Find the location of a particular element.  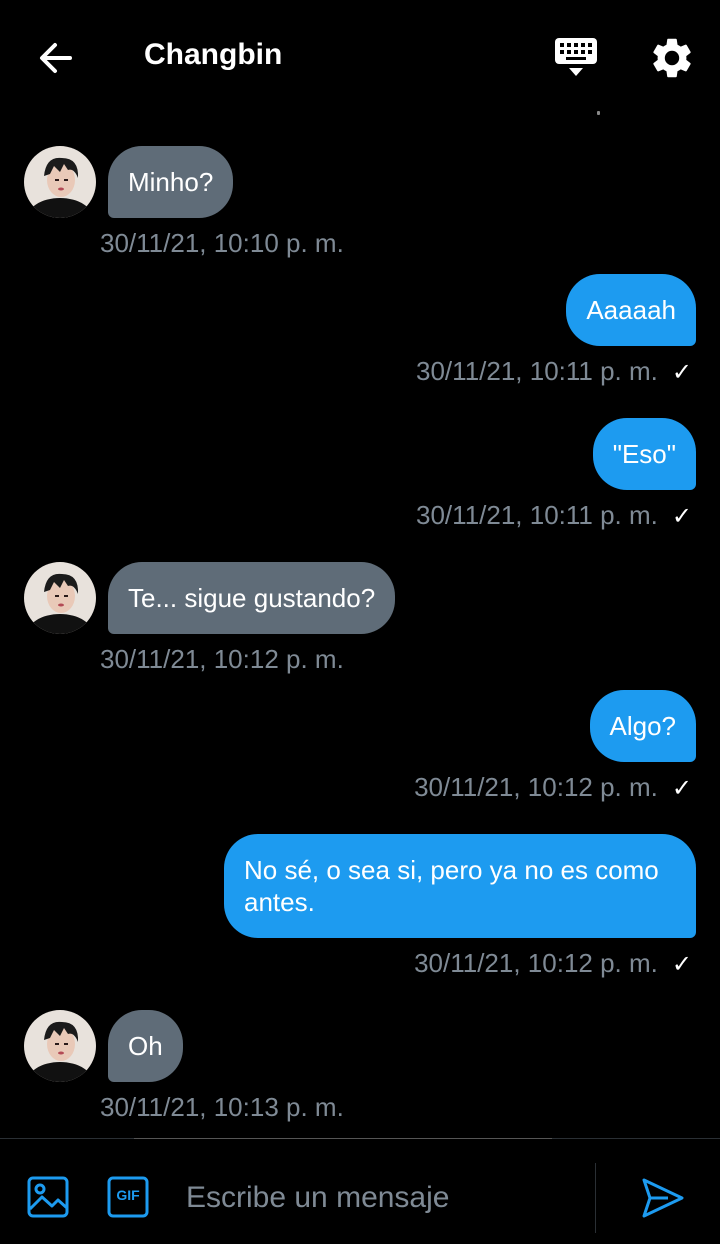

arrow-left-icon is located at coordinates (56, 58).